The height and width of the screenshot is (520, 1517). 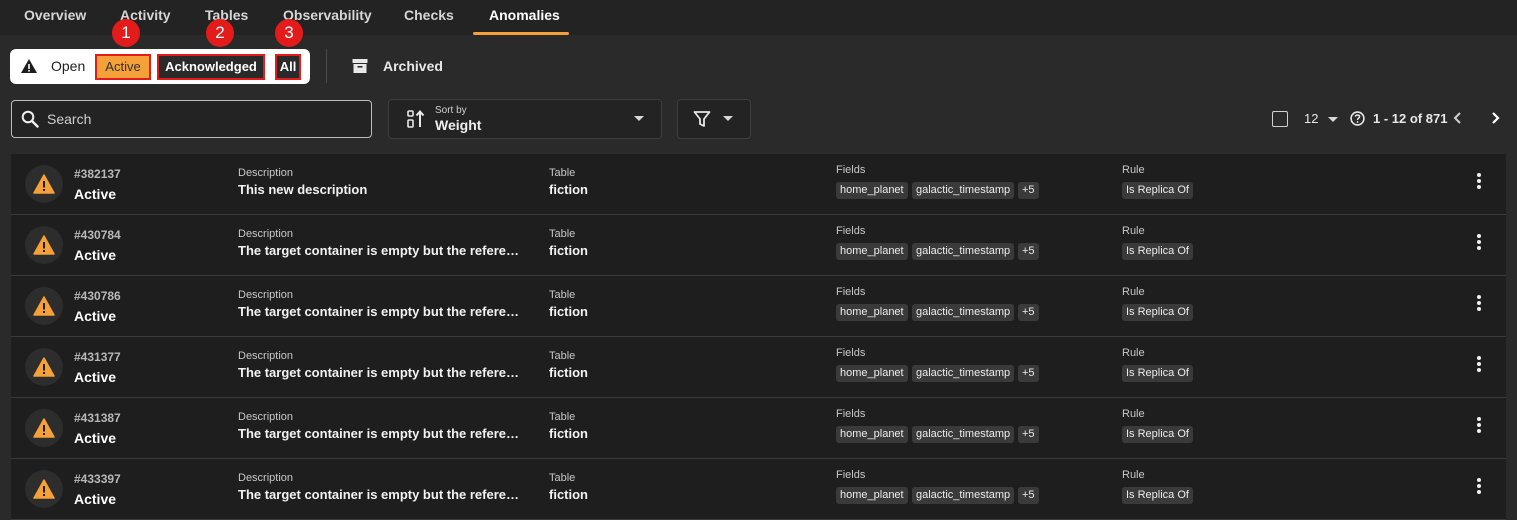 I want to click on callout-badge-3: 3, so click(x=289, y=33).